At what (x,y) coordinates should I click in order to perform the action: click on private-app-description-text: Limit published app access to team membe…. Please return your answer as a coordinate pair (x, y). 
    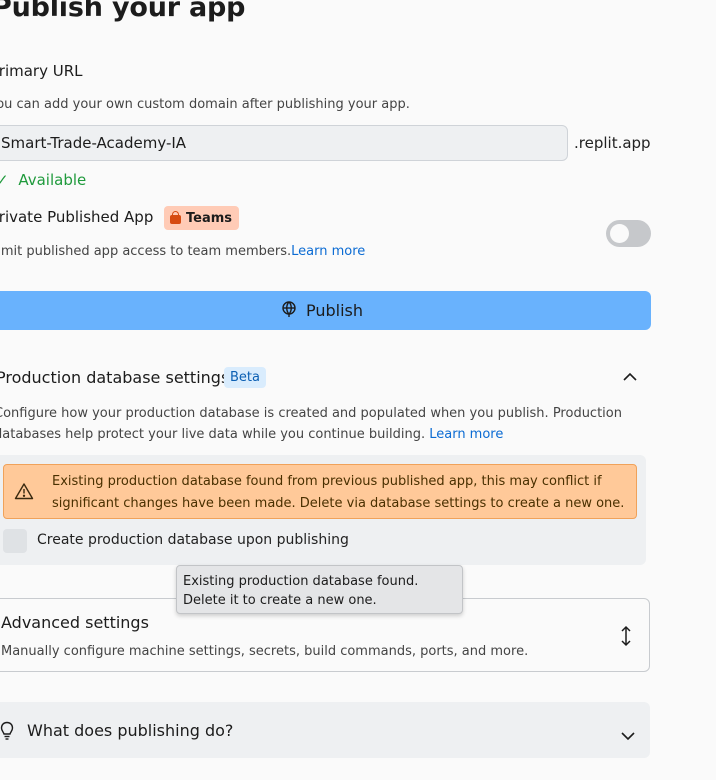
    Looking at the image, I should click on (146, 251).